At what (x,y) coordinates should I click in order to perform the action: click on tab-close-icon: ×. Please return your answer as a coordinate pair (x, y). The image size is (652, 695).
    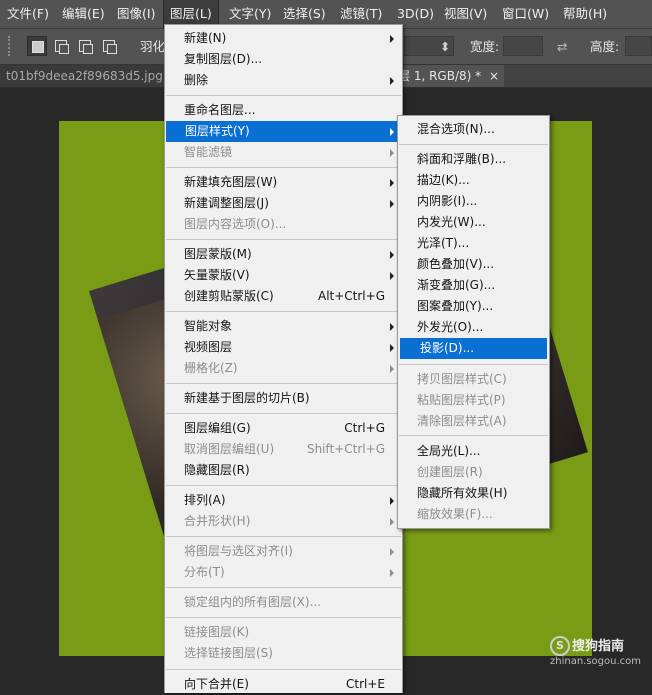
    Looking at the image, I should click on (494, 76).